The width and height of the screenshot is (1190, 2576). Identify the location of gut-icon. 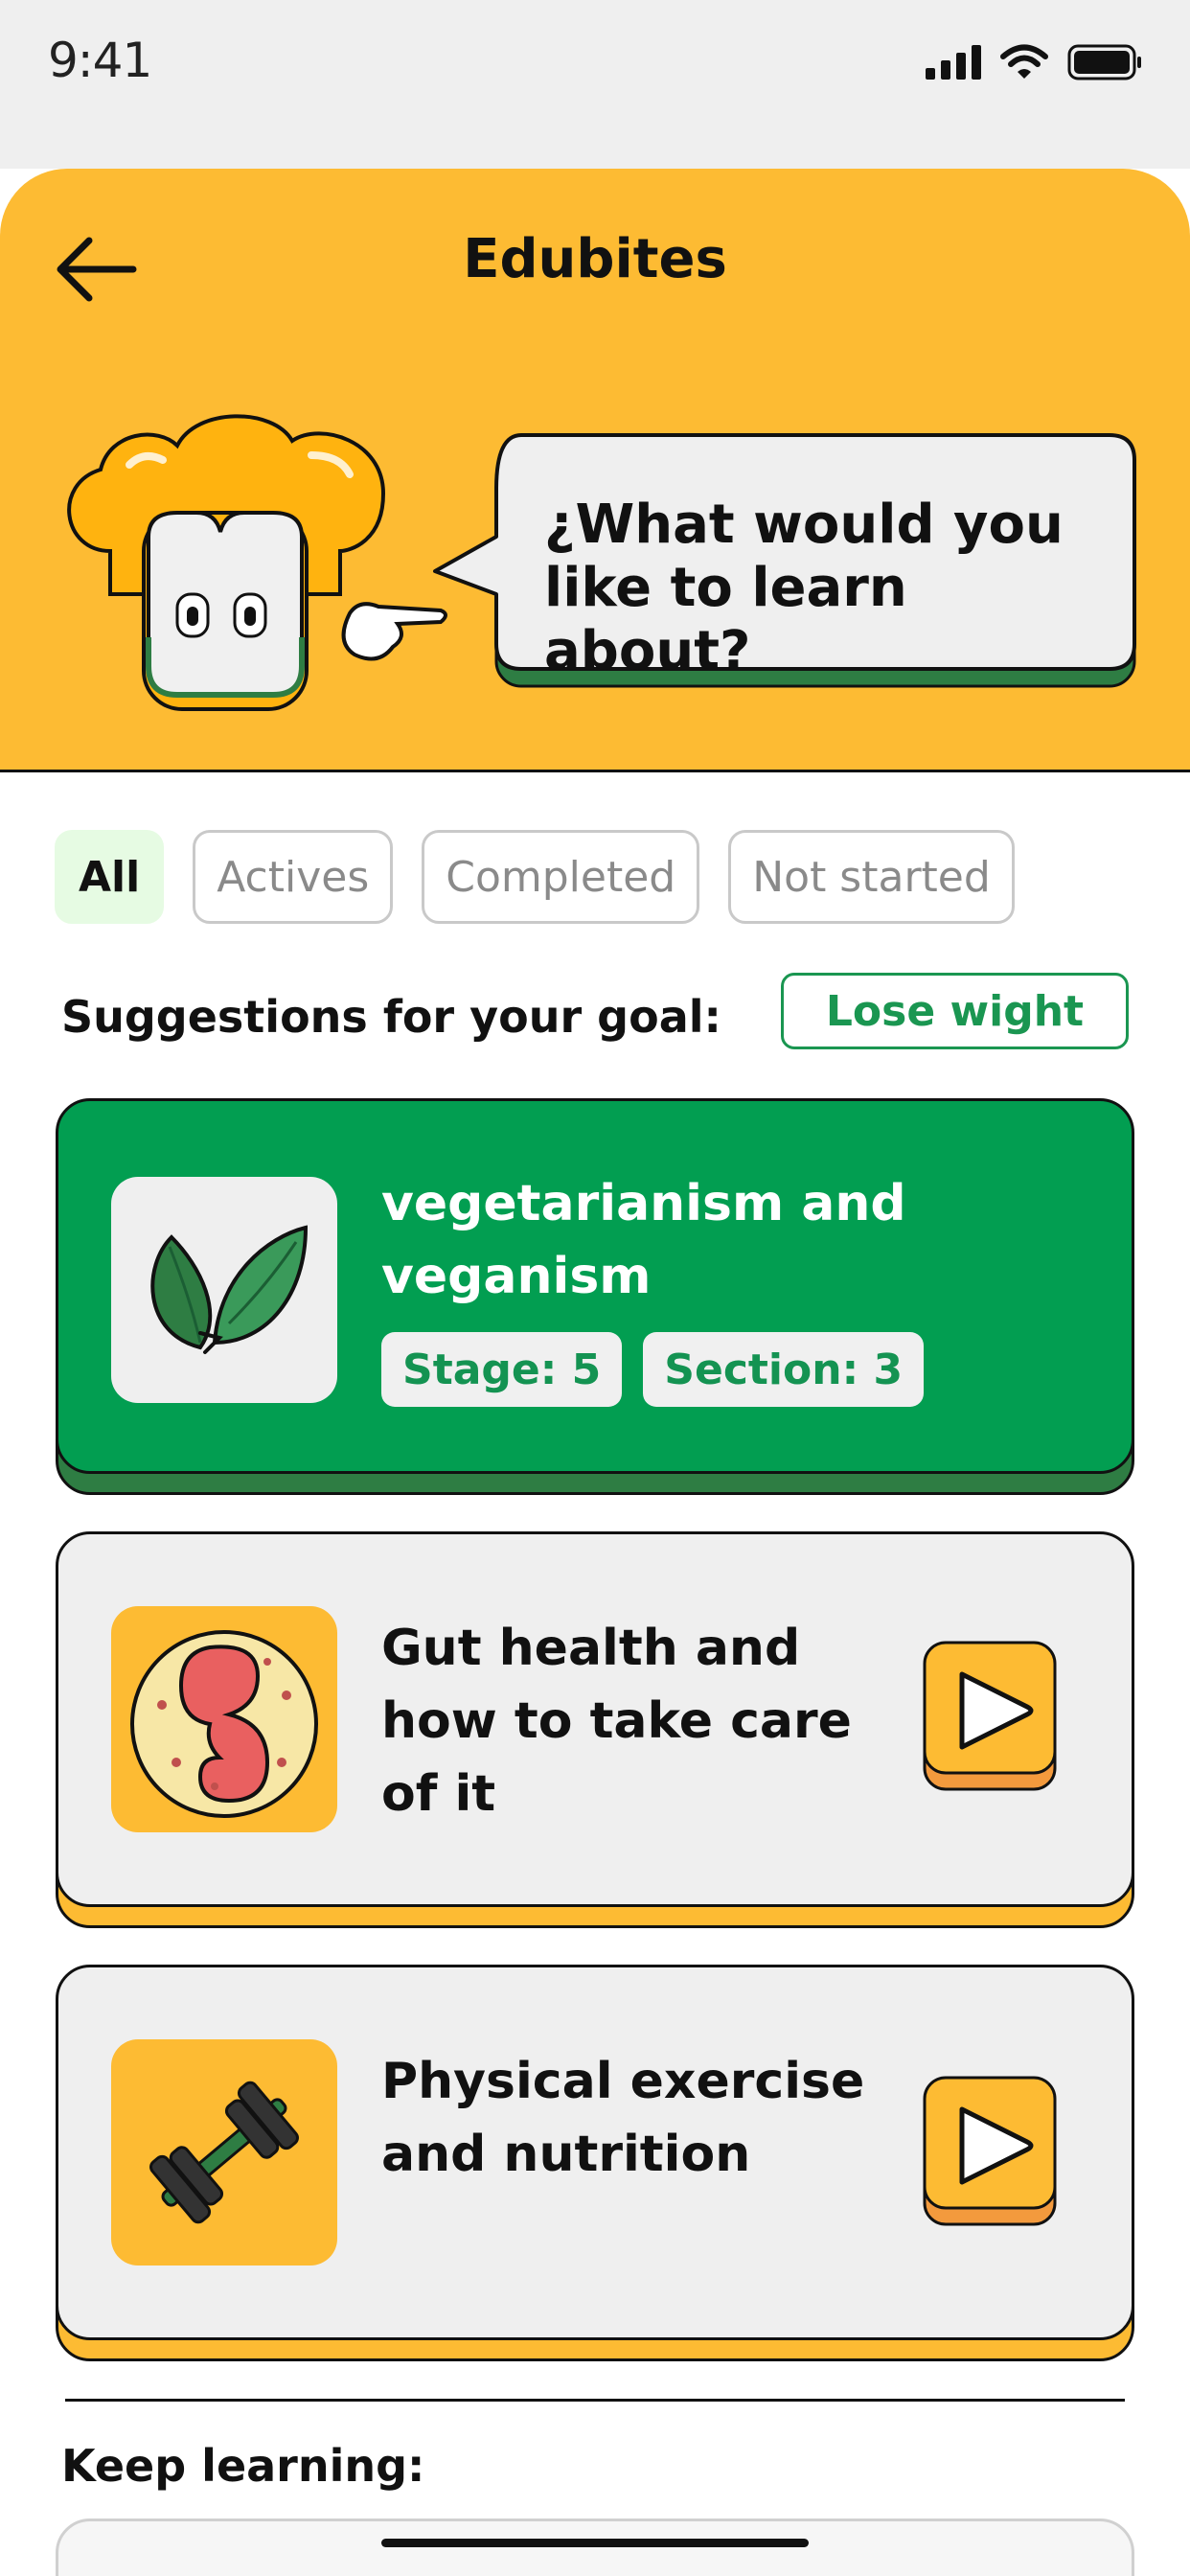
(224, 1724).